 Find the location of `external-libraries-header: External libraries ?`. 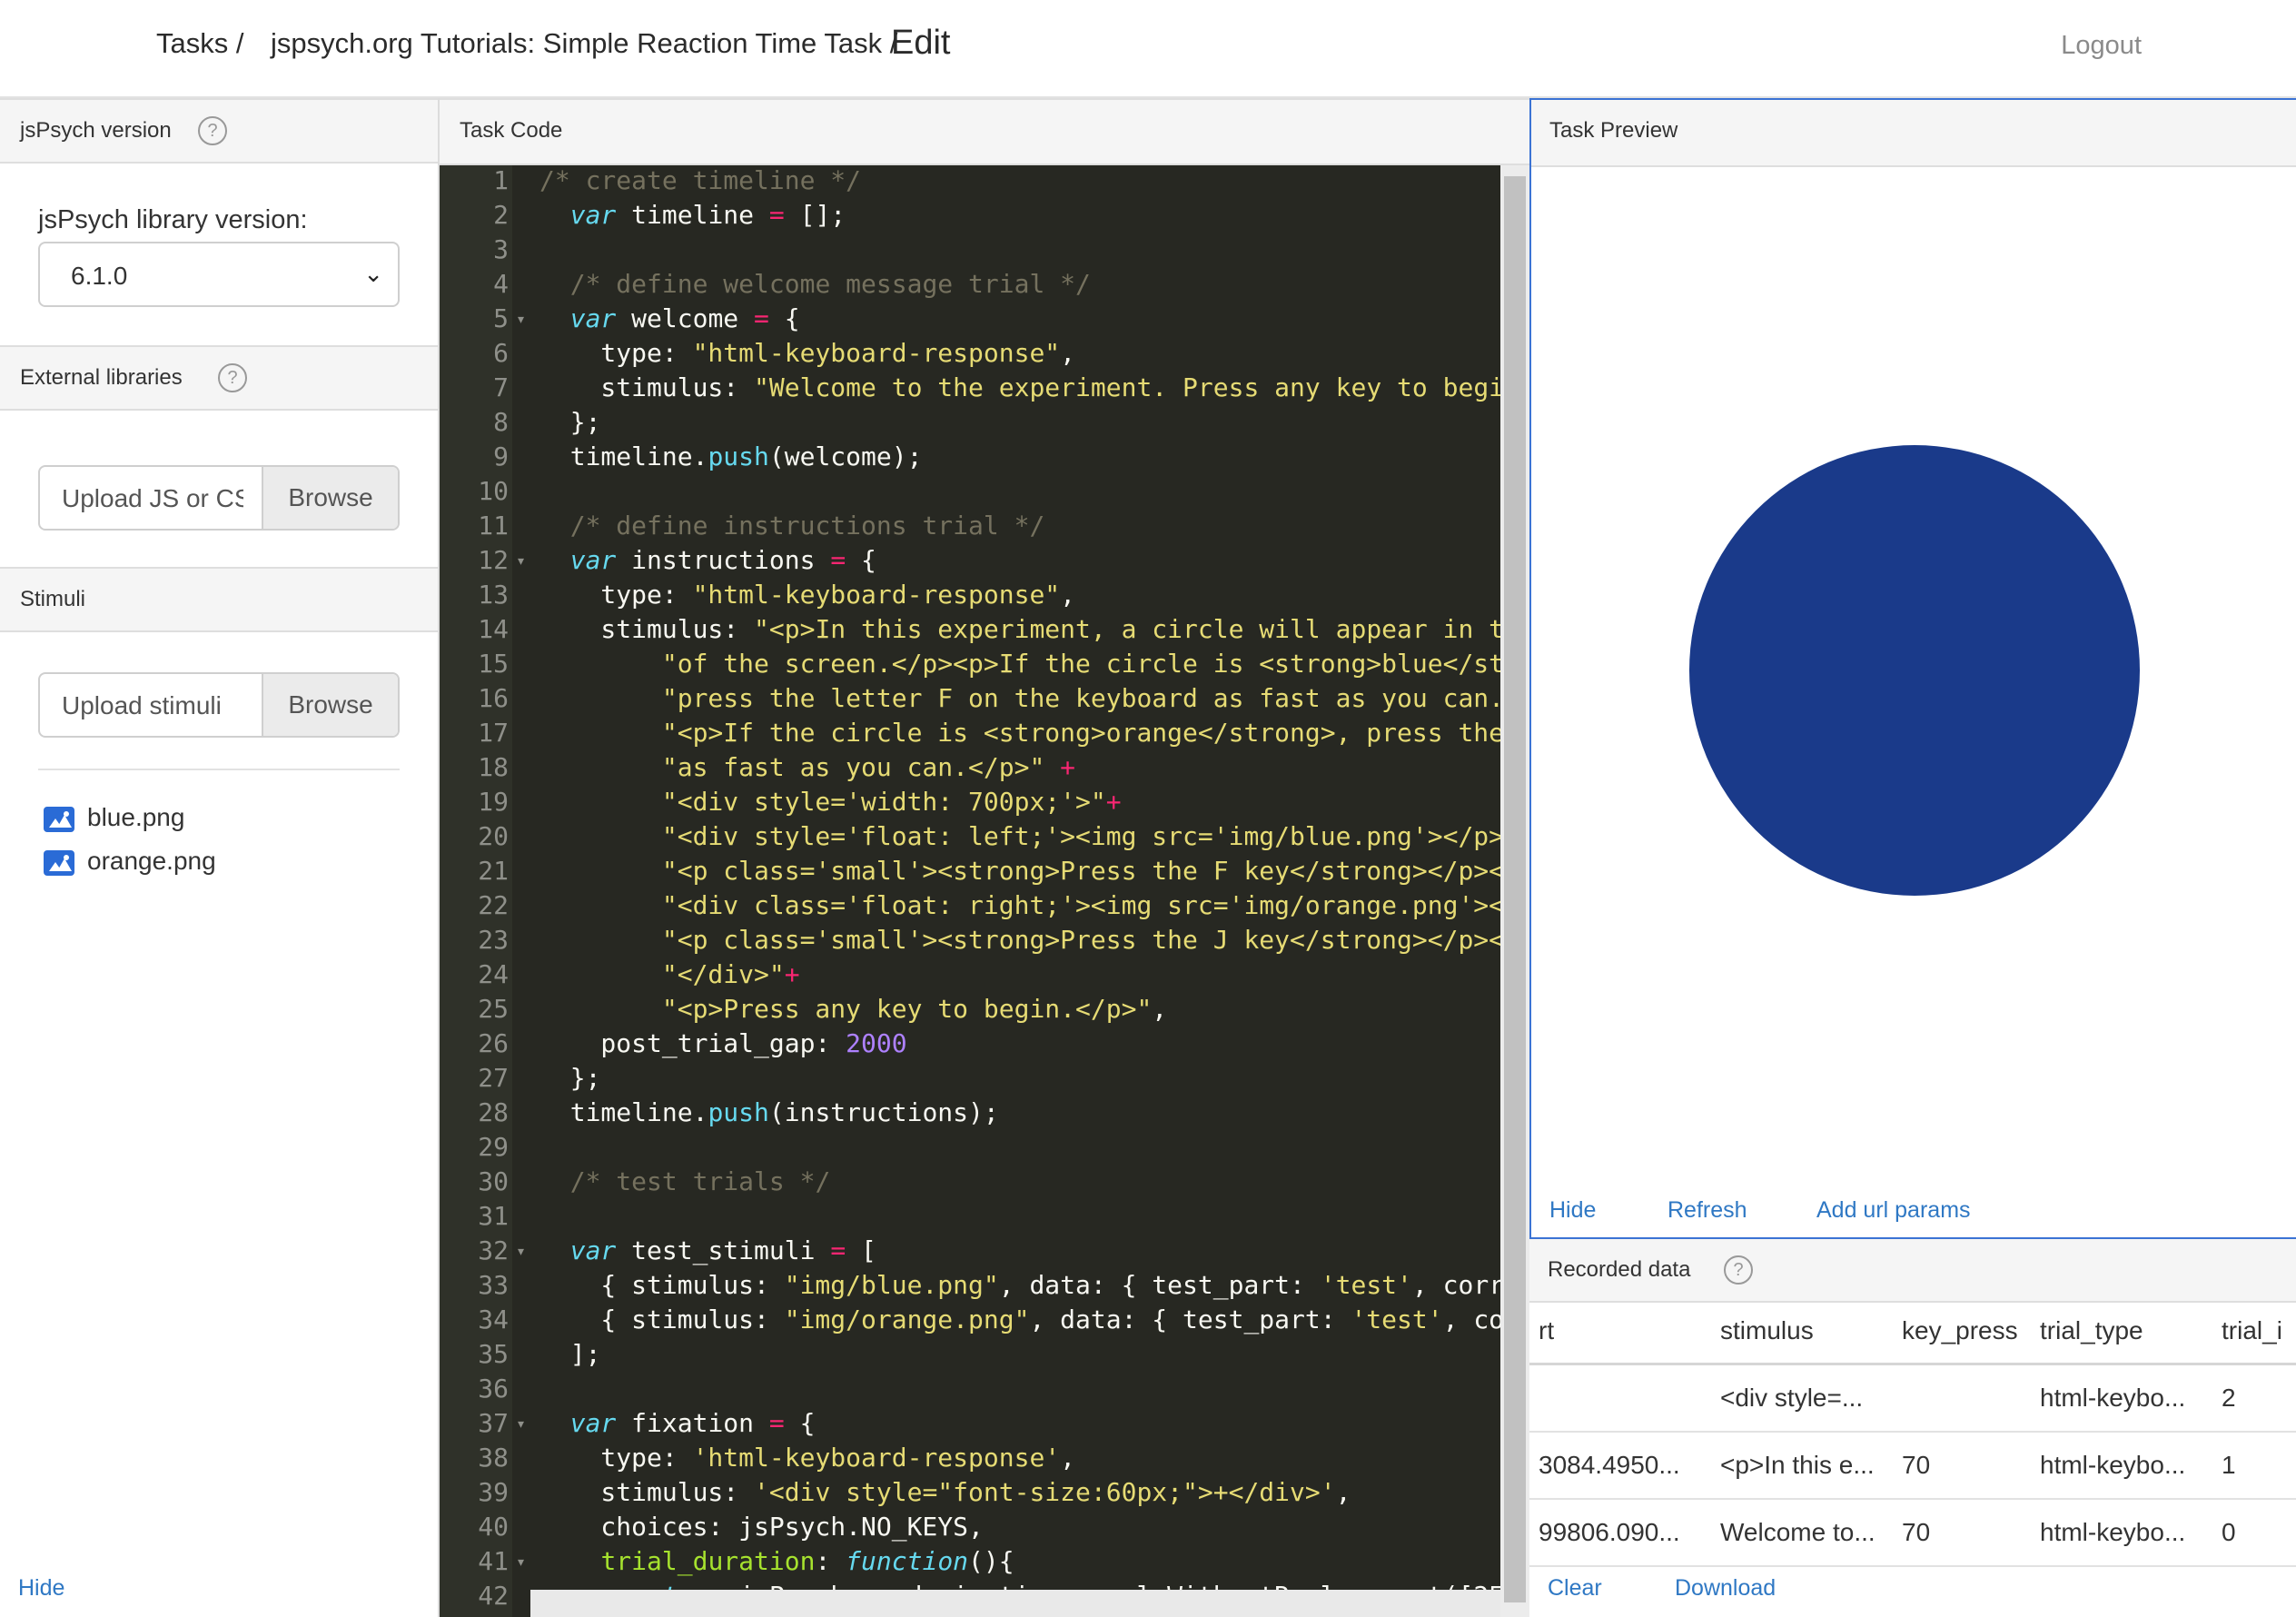

external-libraries-header: External libraries ? is located at coordinates (219, 378).